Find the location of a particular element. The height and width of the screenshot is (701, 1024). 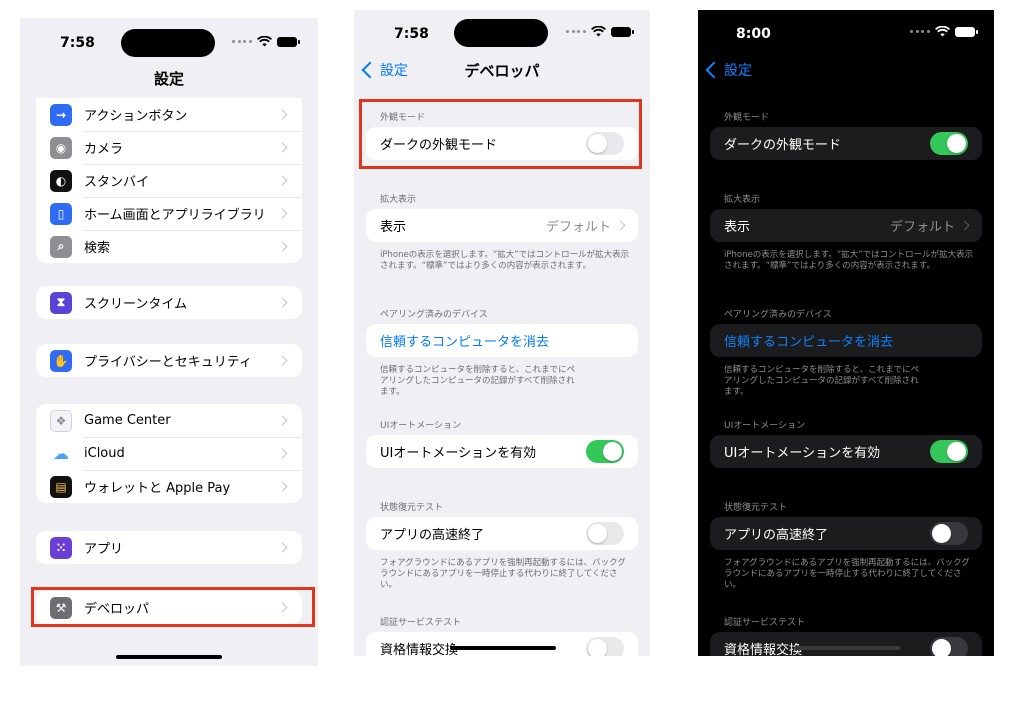

display-label: 表示 is located at coordinates (393, 227).